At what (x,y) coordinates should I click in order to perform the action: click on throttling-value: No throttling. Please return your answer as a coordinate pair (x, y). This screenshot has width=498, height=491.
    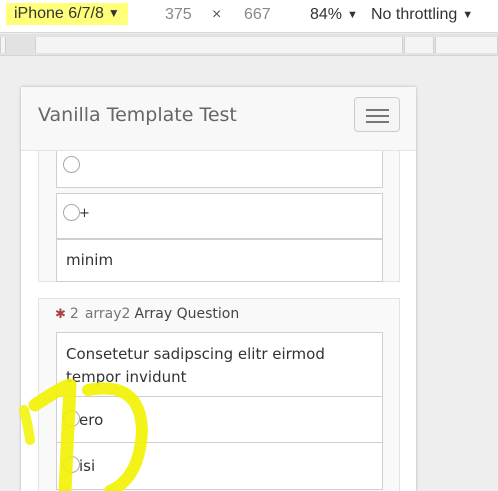
    Looking at the image, I should click on (414, 14).